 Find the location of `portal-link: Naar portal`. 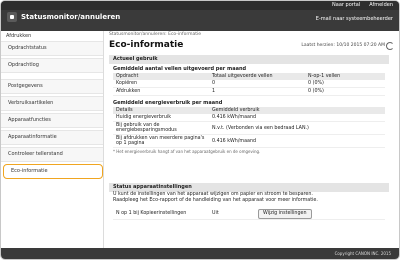

portal-link: Naar portal is located at coordinates (346, 5).